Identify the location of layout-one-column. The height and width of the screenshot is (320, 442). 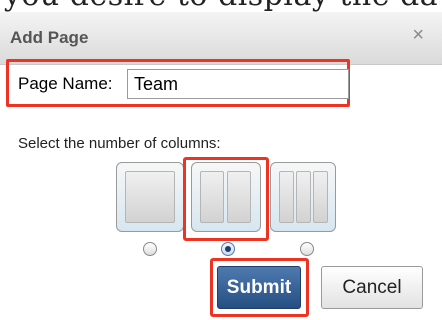
(150, 197).